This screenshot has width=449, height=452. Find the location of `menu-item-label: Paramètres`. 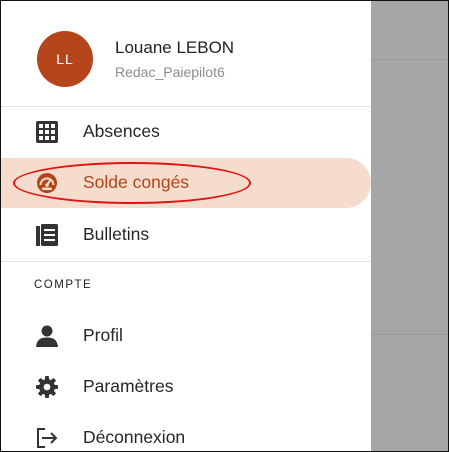

menu-item-label: Paramètres is located at coordinates (128, 386).